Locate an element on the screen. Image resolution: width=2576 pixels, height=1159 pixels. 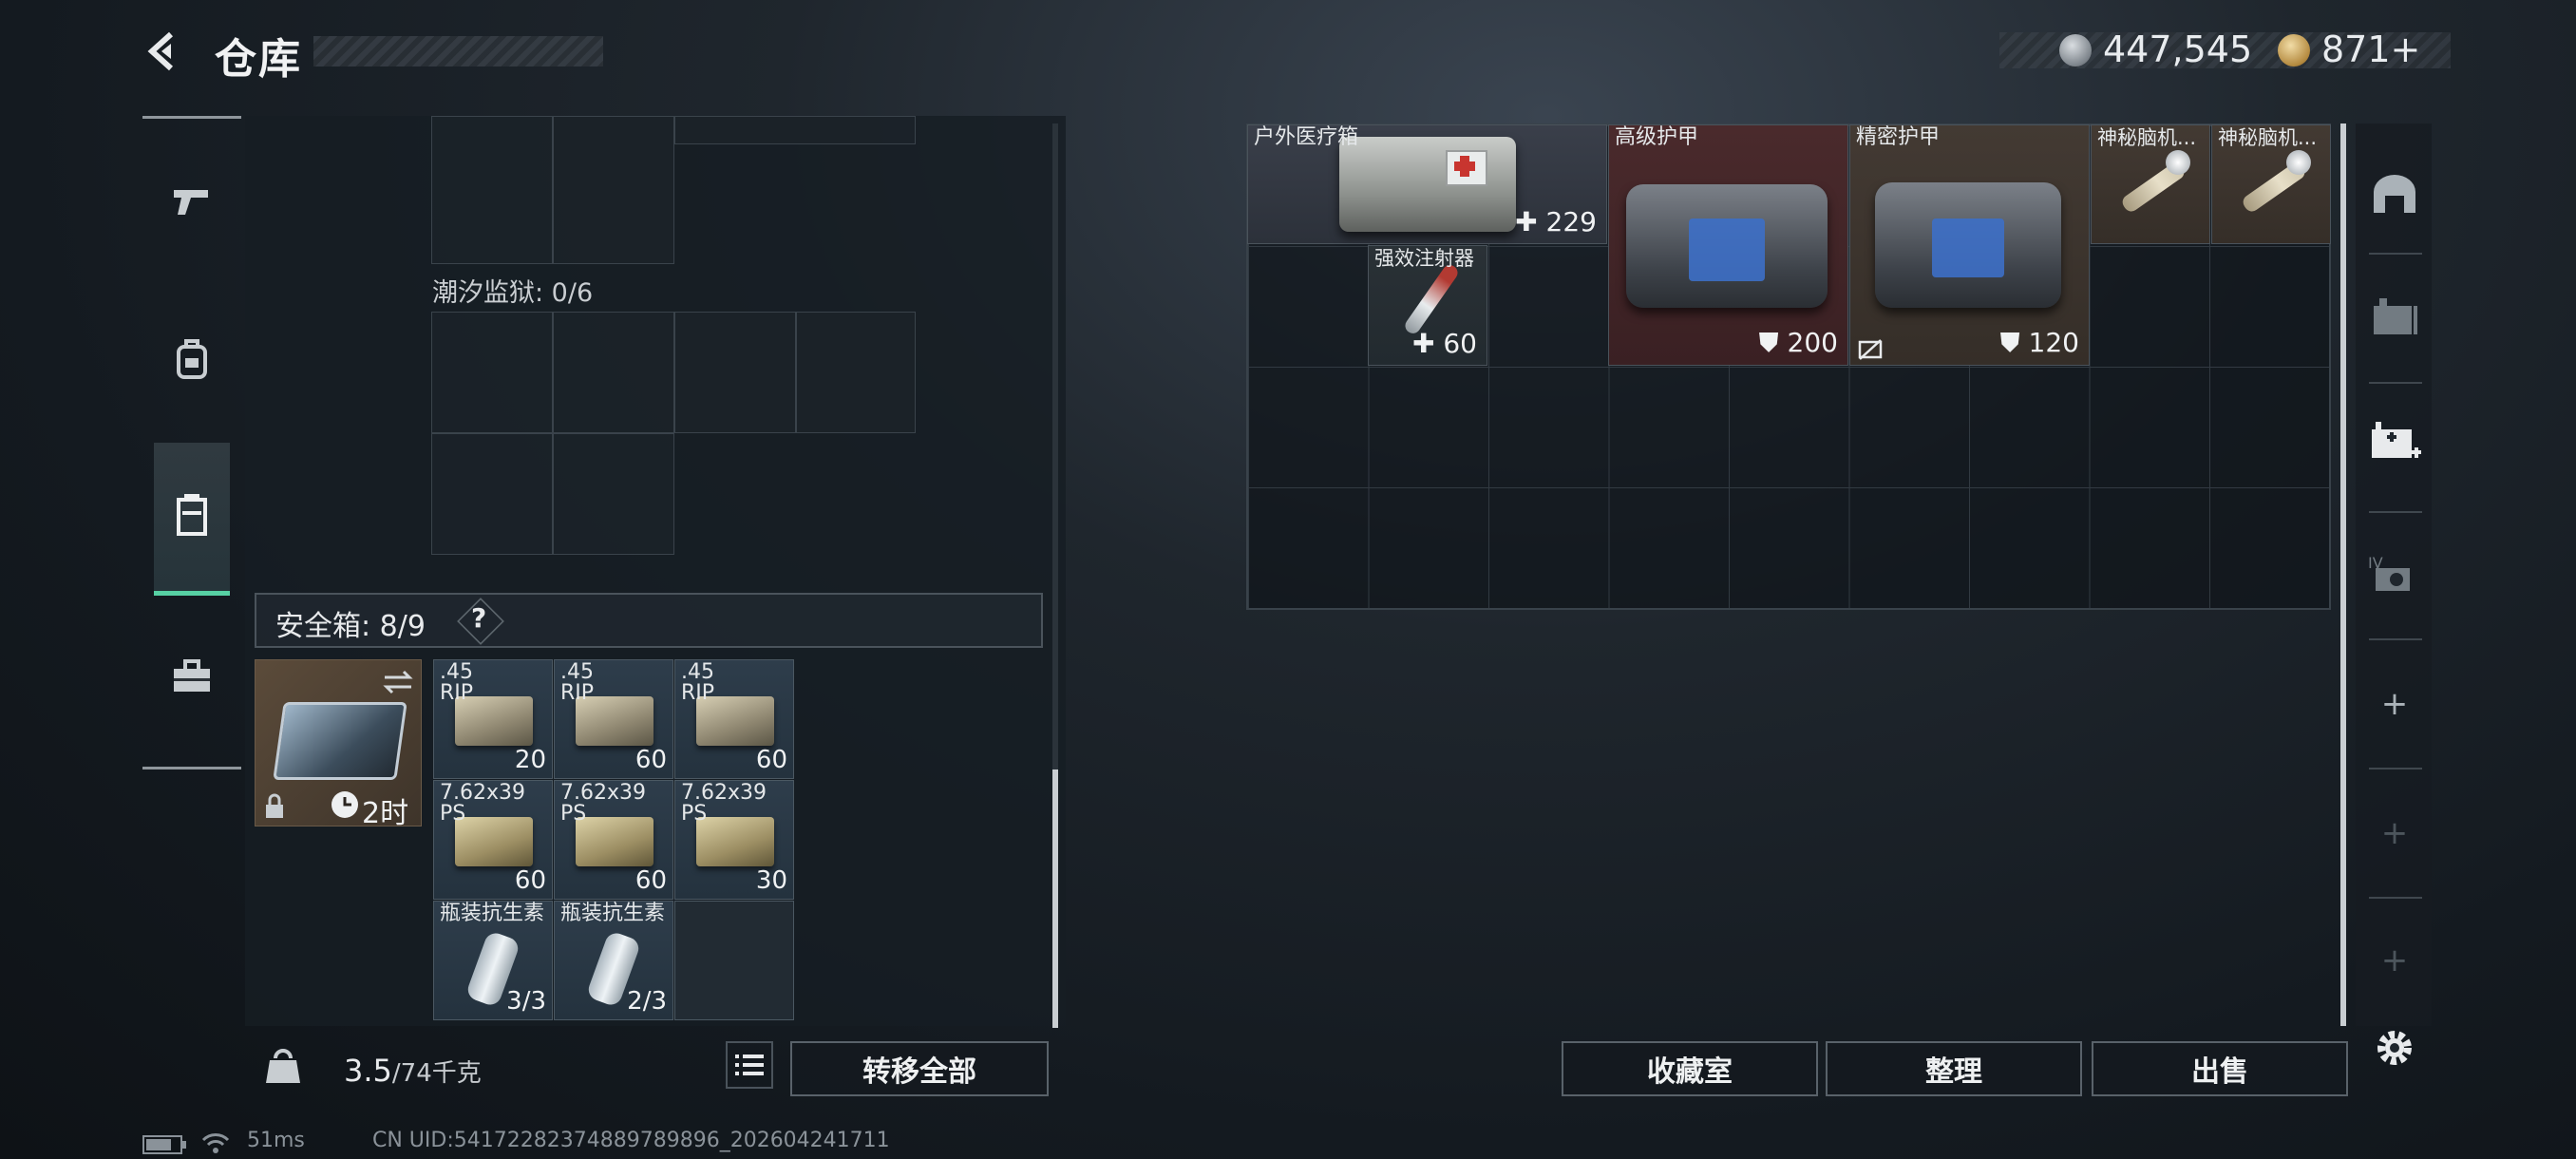
weight-value: 3.5 is located at coordinates (368, 1071).